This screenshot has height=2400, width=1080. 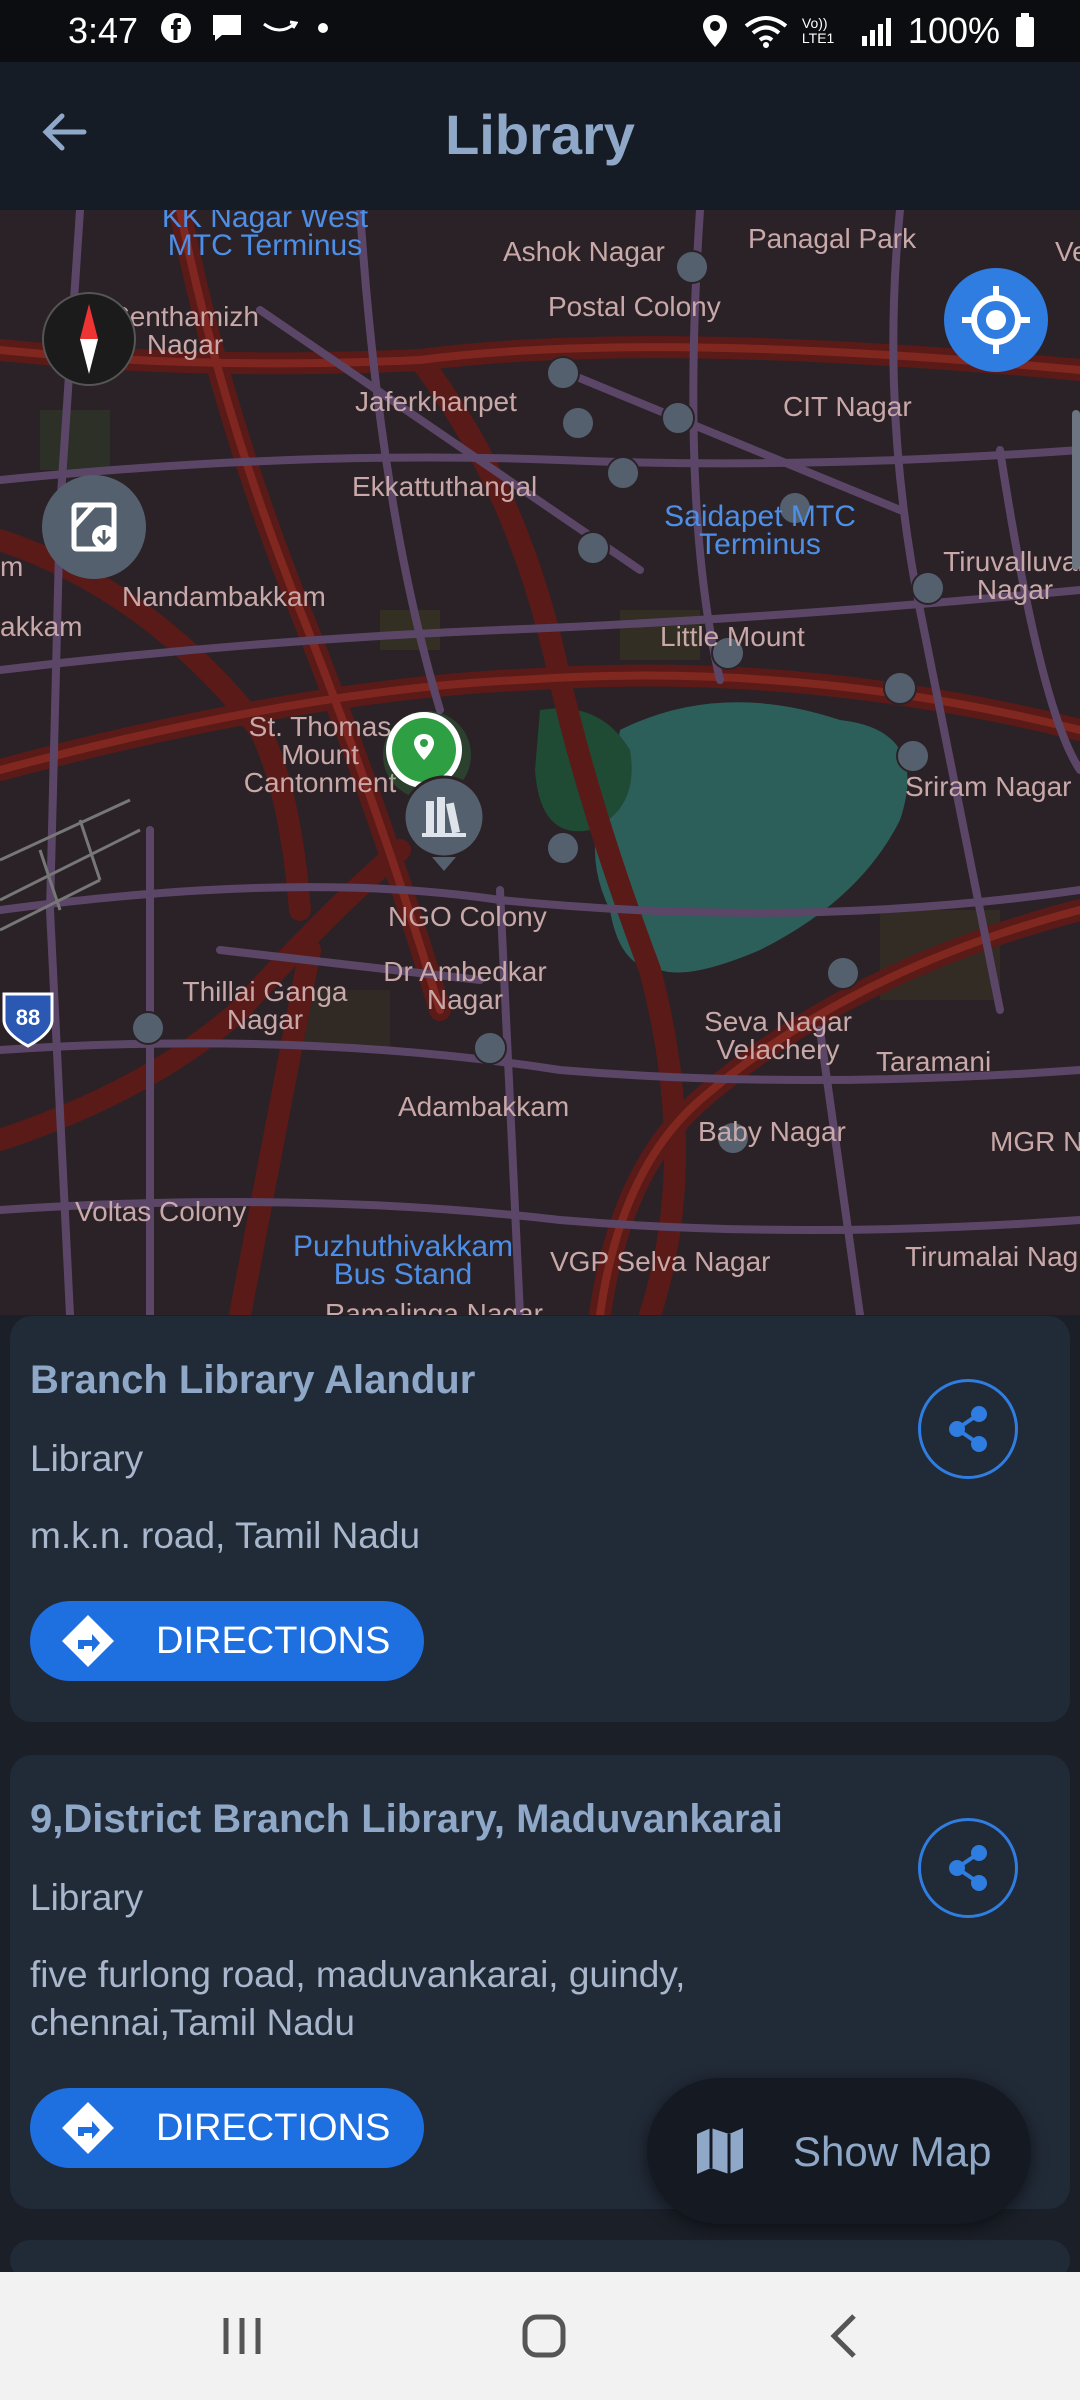 I want to click on crosshair-icon, so click(x=996, y=320).